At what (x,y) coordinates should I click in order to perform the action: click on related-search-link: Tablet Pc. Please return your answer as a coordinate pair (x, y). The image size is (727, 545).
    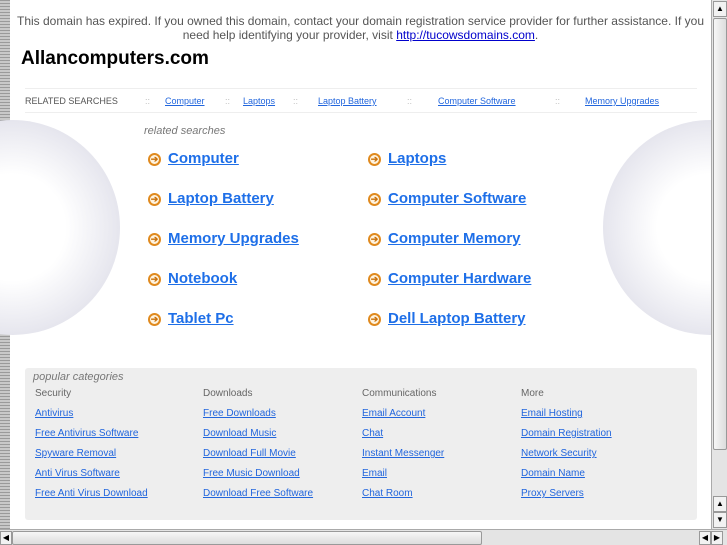
    Looking at the image, I should click on (201, 318).